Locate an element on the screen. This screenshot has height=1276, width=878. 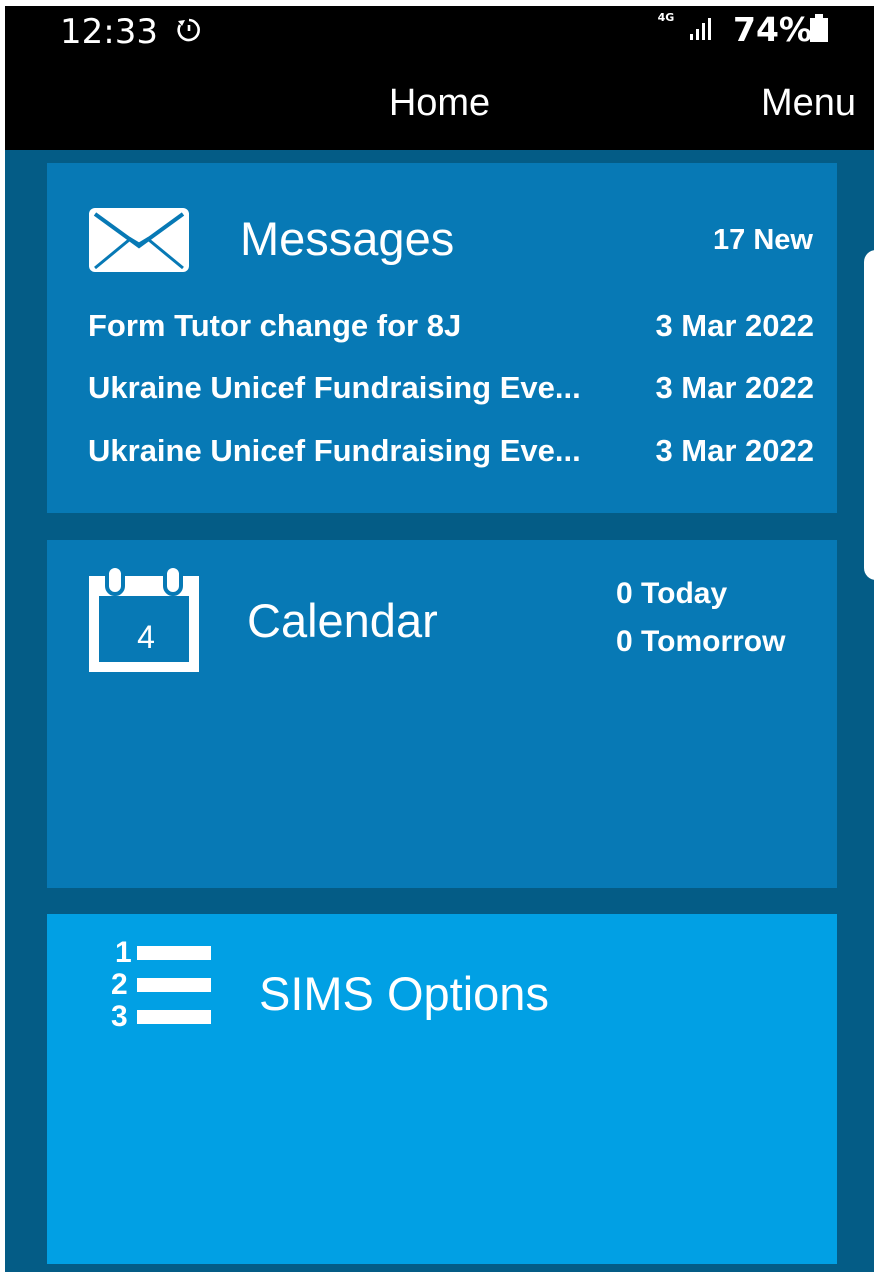
calendar-icon: 4 is located at coordinates (144, 619).